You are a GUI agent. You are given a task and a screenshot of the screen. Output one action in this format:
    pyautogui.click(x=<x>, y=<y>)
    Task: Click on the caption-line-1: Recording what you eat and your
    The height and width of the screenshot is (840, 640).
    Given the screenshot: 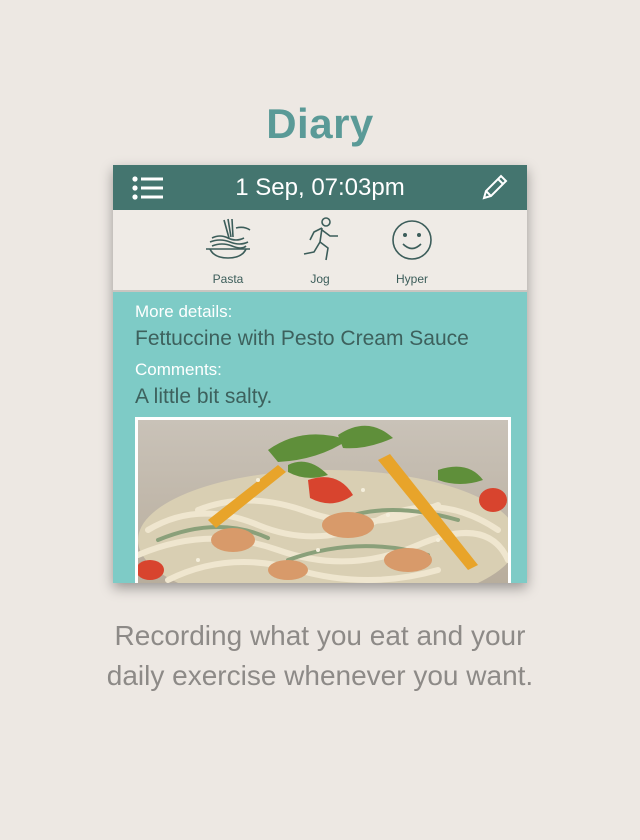 What is the action you would take?
    pyautogui.click(x=320, y=635)
    